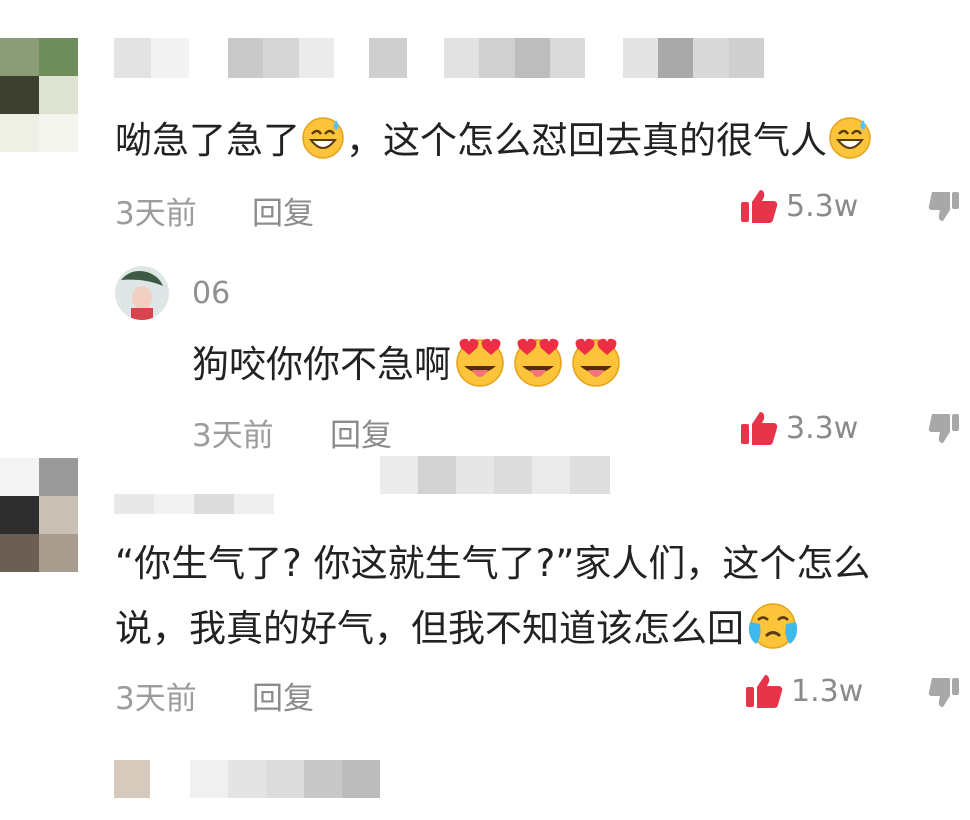 The height and width of the screenshot is (820, 970). I want to click on reply-text: 狗咬你你不急啊, so click(408, 366).